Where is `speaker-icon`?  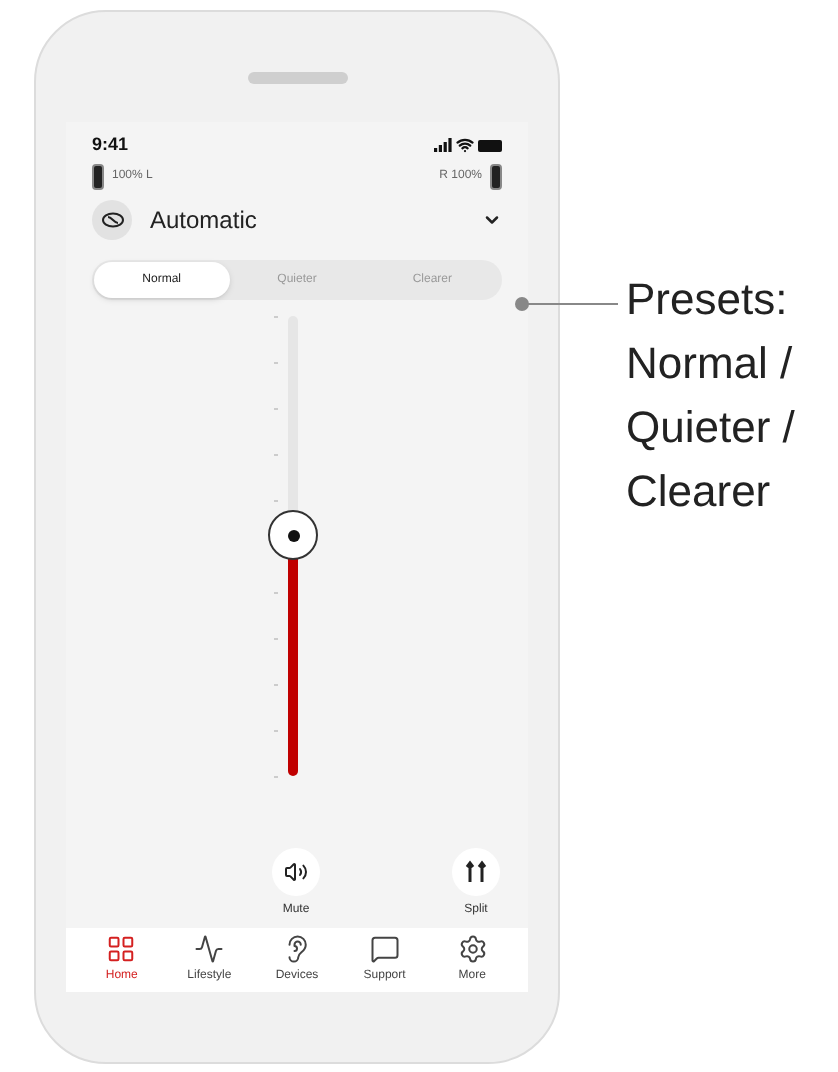
speaker-icon is located at coordinates (296, 872).